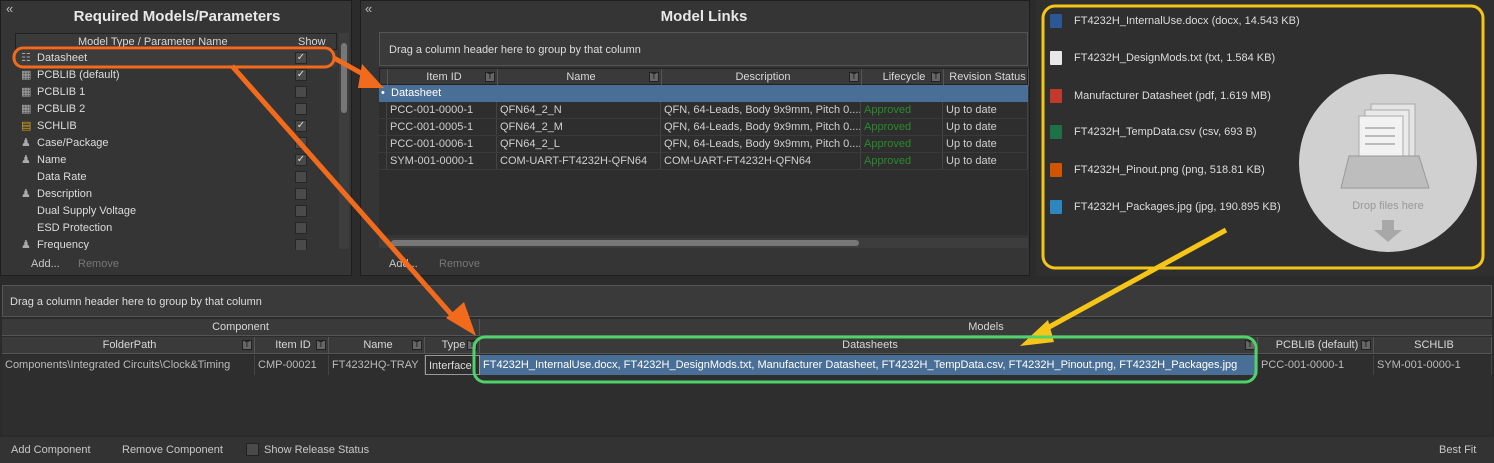 This screenshot has height=463, width=1494. Describe the element at coordinates (176, 194) in the screenshot. I see `param-row: ♟ Description` at that location.